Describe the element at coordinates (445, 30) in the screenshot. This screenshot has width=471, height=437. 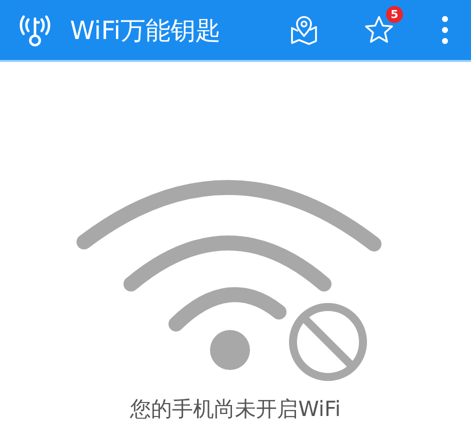
I see `menu-icon` at that location.